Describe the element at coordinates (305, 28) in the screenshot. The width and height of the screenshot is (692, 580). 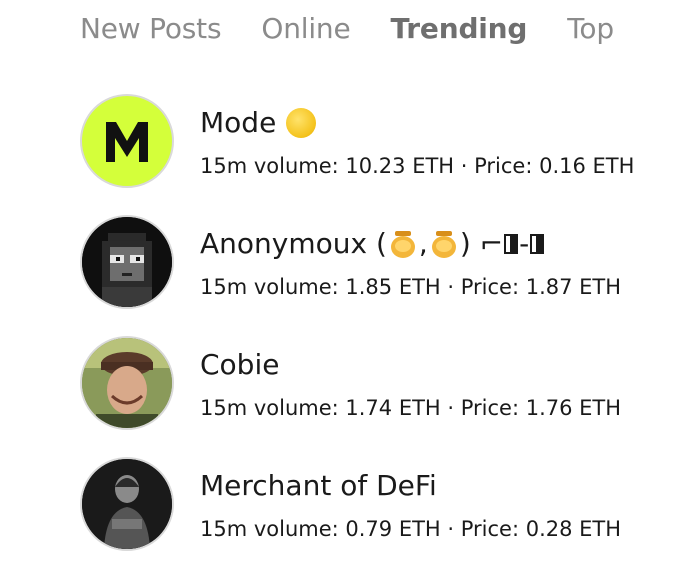
I see `tab-online: Online` at that location.